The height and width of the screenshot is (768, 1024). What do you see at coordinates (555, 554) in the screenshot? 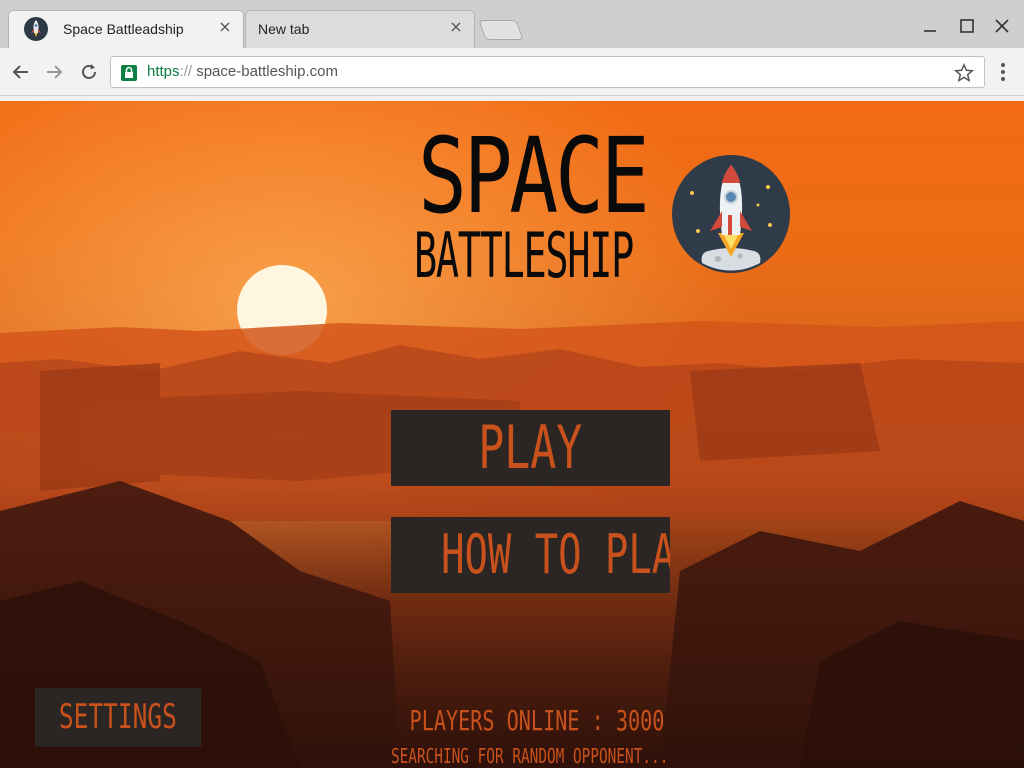
I see `how-to-play-button-label: HOW TO PLAY` at bounding box center [555, 554].